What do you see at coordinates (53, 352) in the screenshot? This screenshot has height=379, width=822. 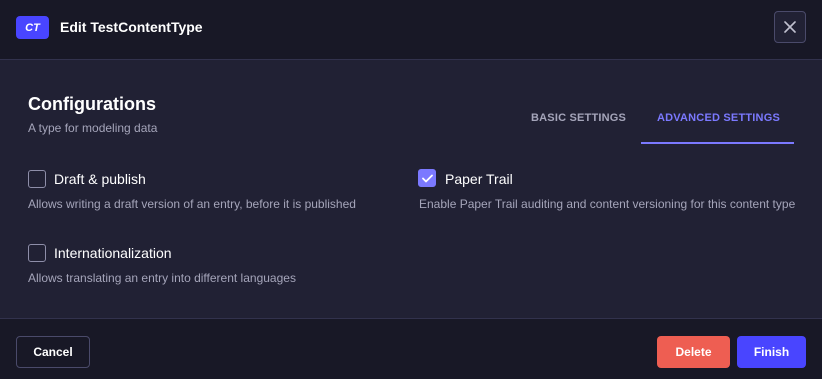 I see `cancel-button: Cancel` at bounding box center [53, 352].